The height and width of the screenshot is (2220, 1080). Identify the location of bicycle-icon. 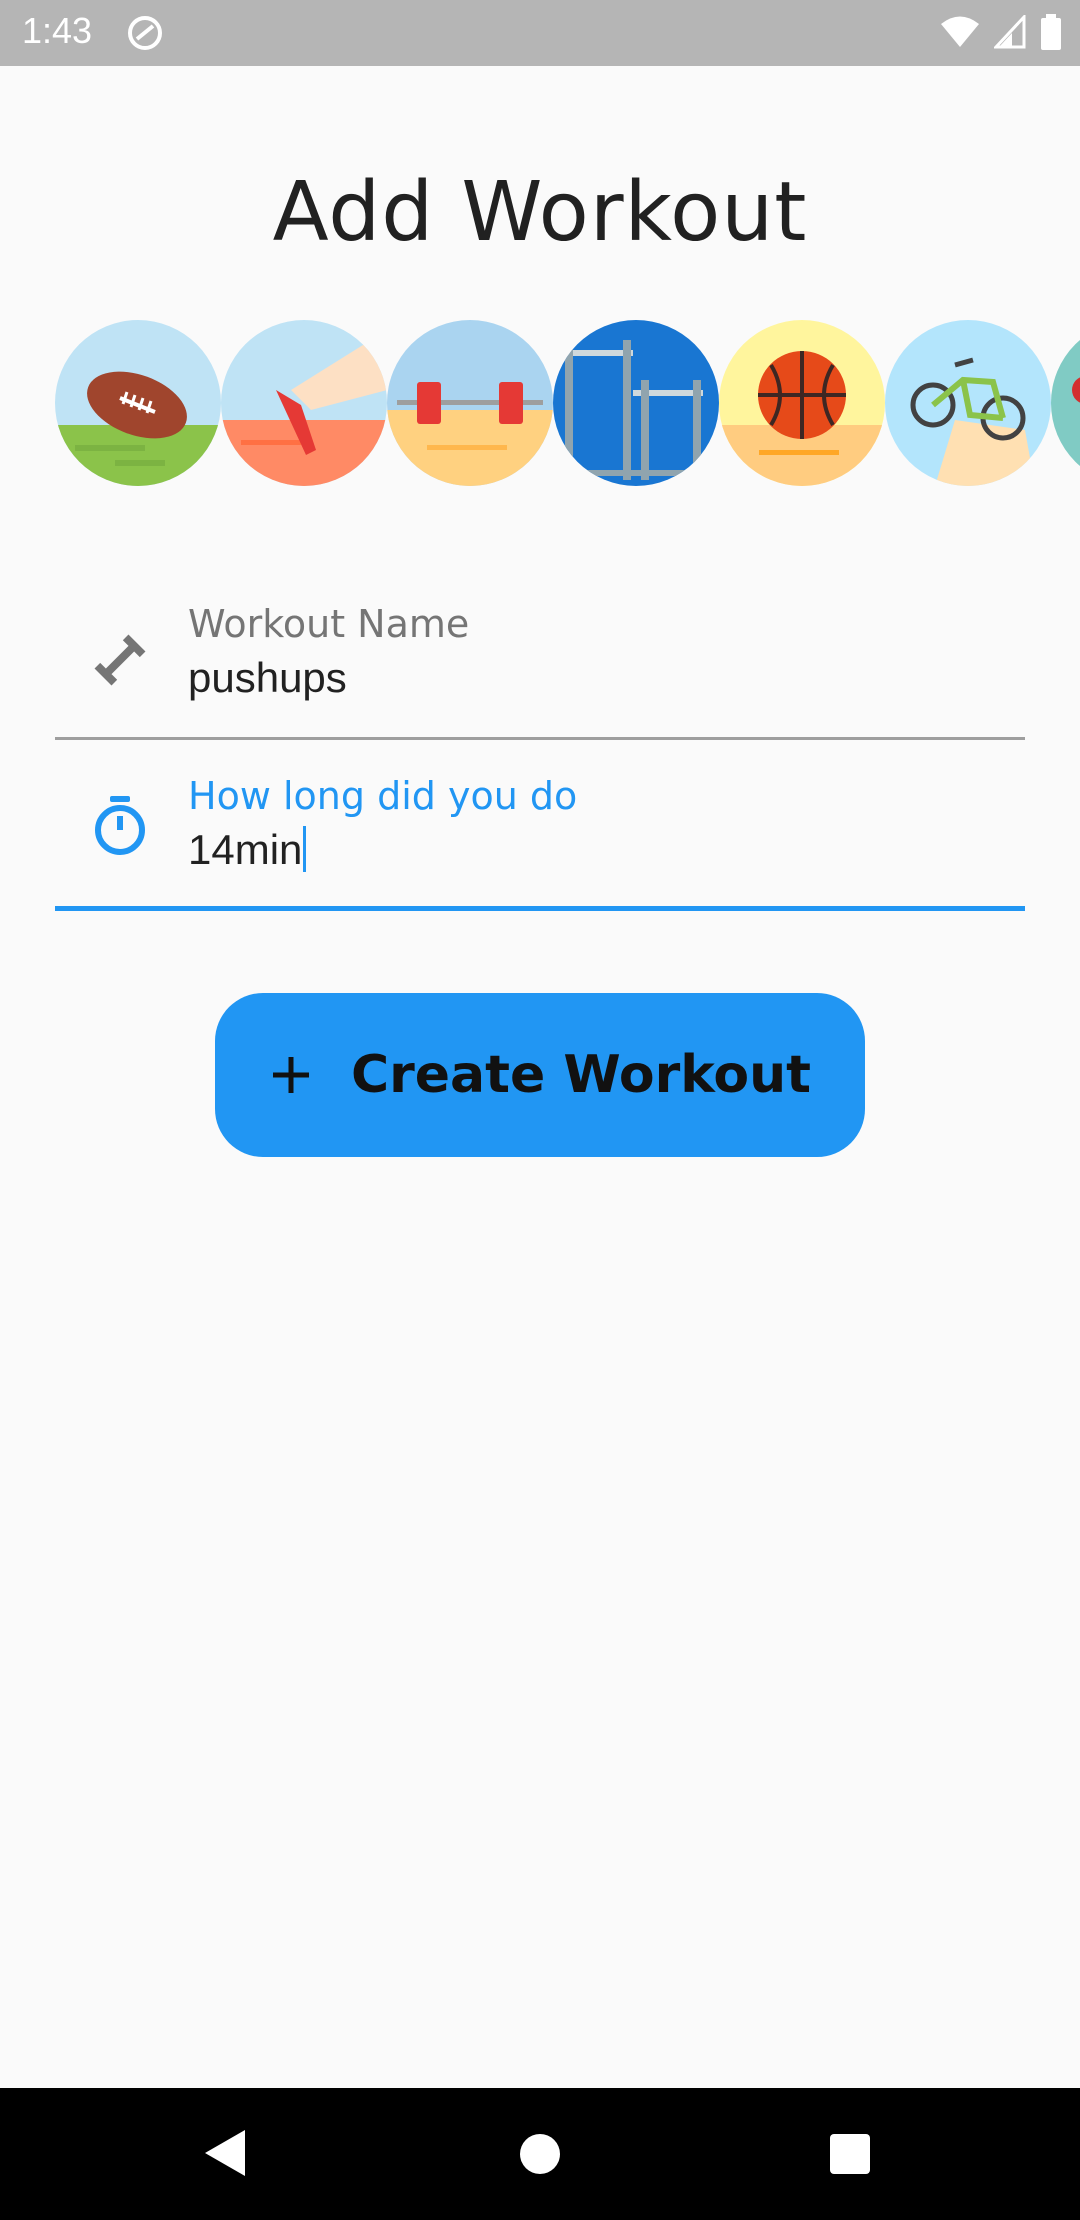
(968, 403).